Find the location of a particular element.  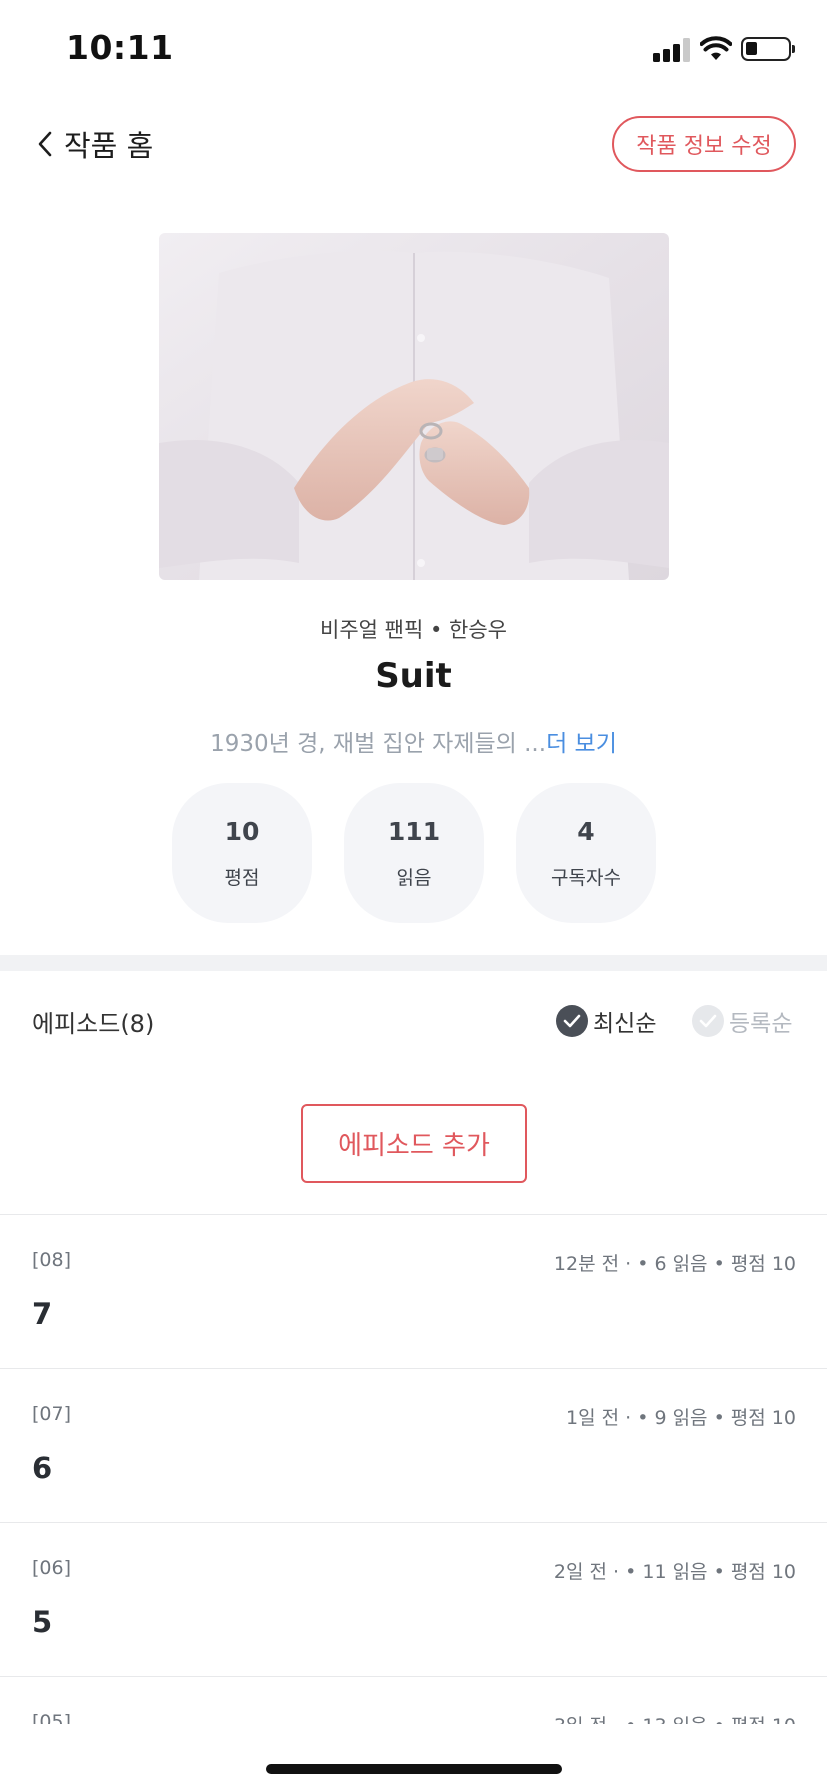

stat-rating: 10 평점 is located at coordinates (242, 853).